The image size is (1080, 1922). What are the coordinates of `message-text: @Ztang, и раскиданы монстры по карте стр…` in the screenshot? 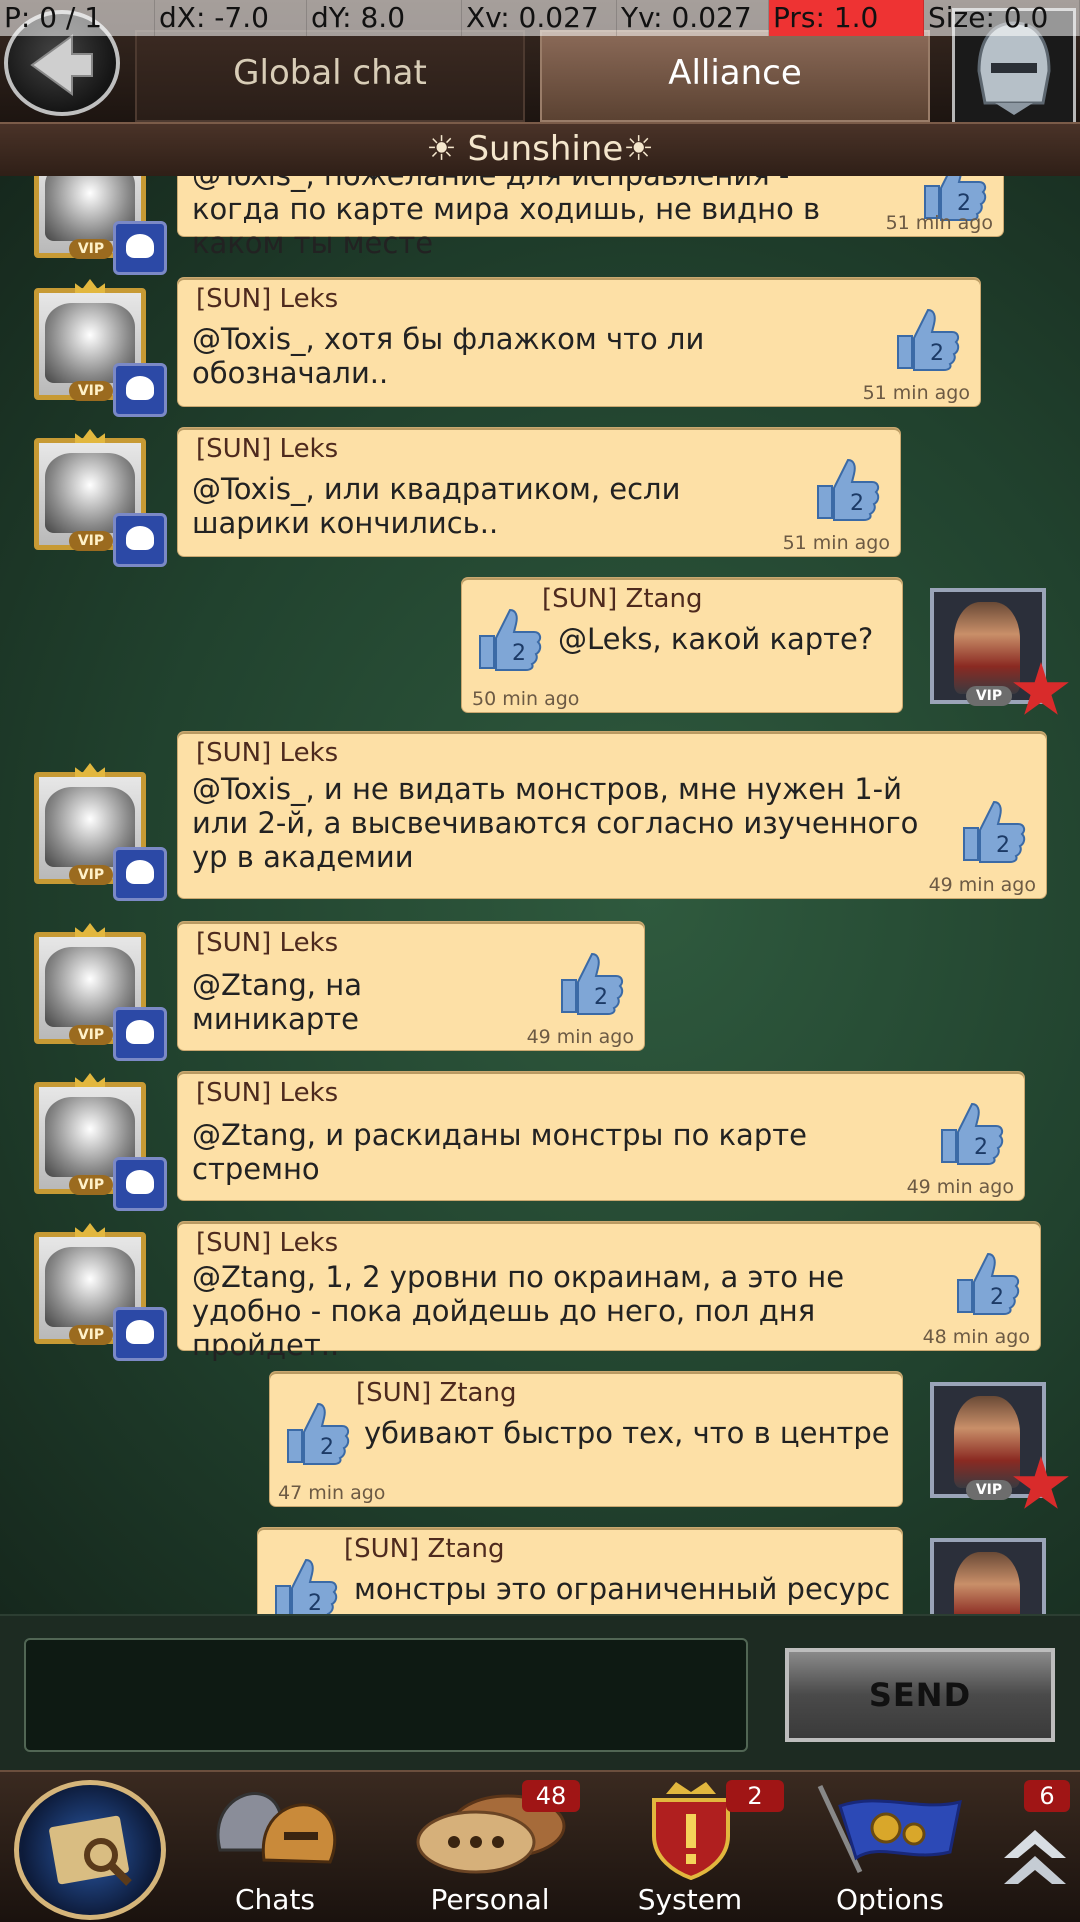 It's located at (499, 1152).